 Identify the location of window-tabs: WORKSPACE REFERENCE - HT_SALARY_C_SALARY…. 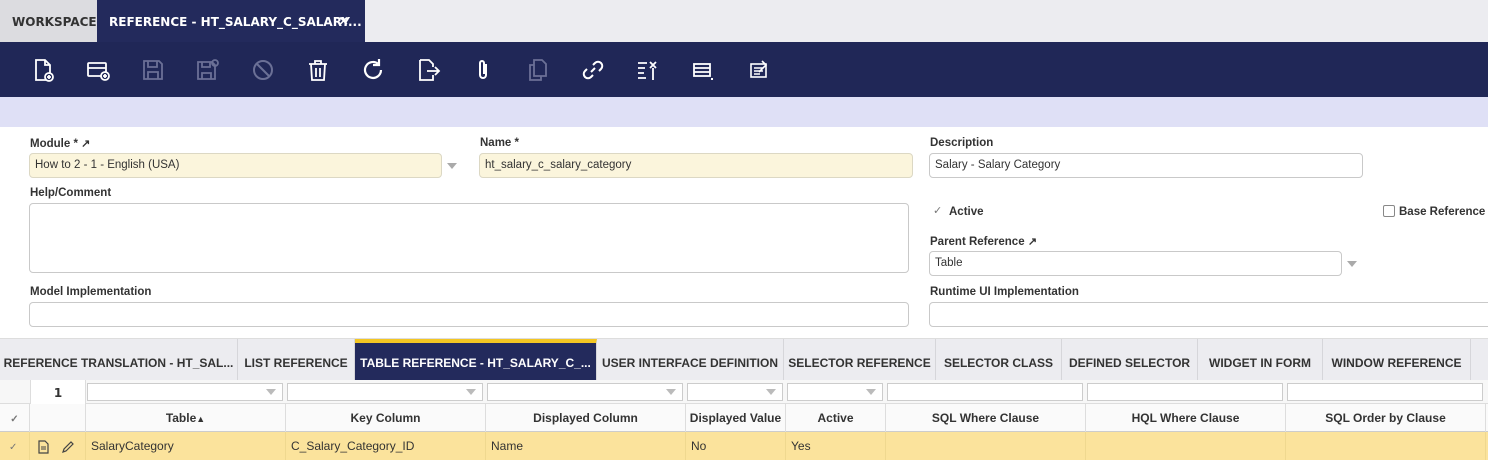
(744, 21).